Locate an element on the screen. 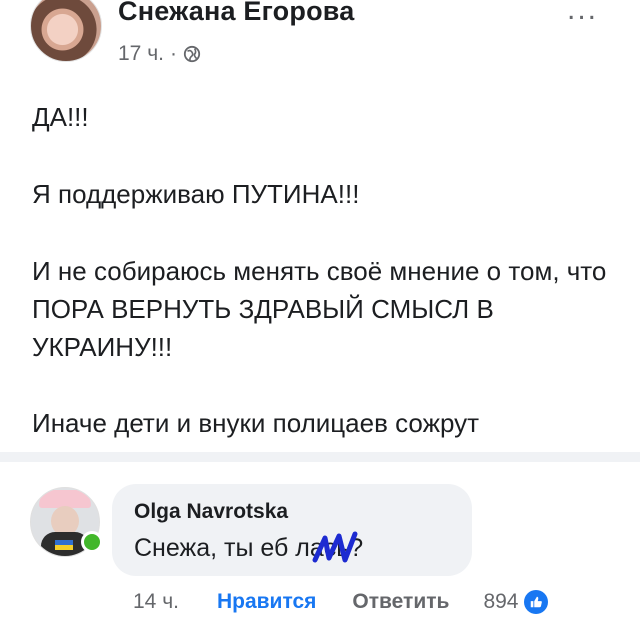 Image resolution: width=640 pixels, height=636 pixels. scribble-redaction-icon is located at coordinates (335, 547).